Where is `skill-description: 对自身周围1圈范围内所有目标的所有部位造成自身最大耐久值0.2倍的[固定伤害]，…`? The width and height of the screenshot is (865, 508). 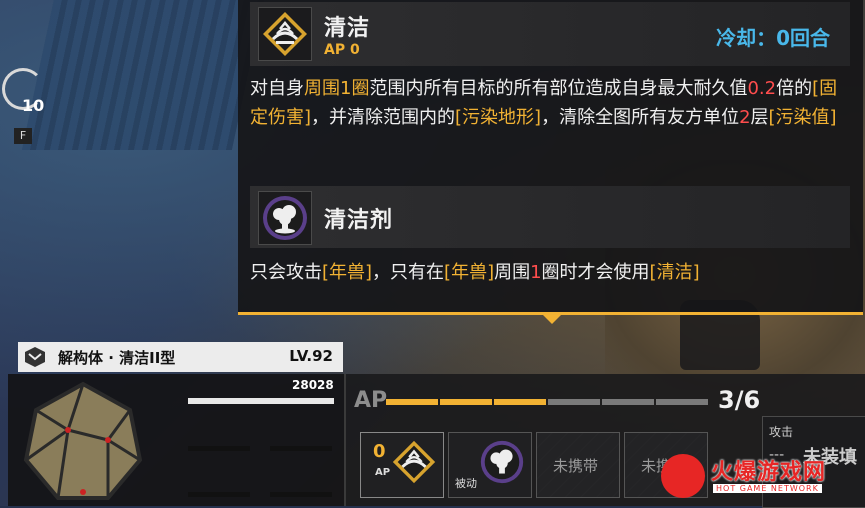
skill-description: 对自身周围1圈范围内所有目标的所有部位造成自身最大耐久值0.2倍的[固定伤害]，… is located at coordinates (550, 103).